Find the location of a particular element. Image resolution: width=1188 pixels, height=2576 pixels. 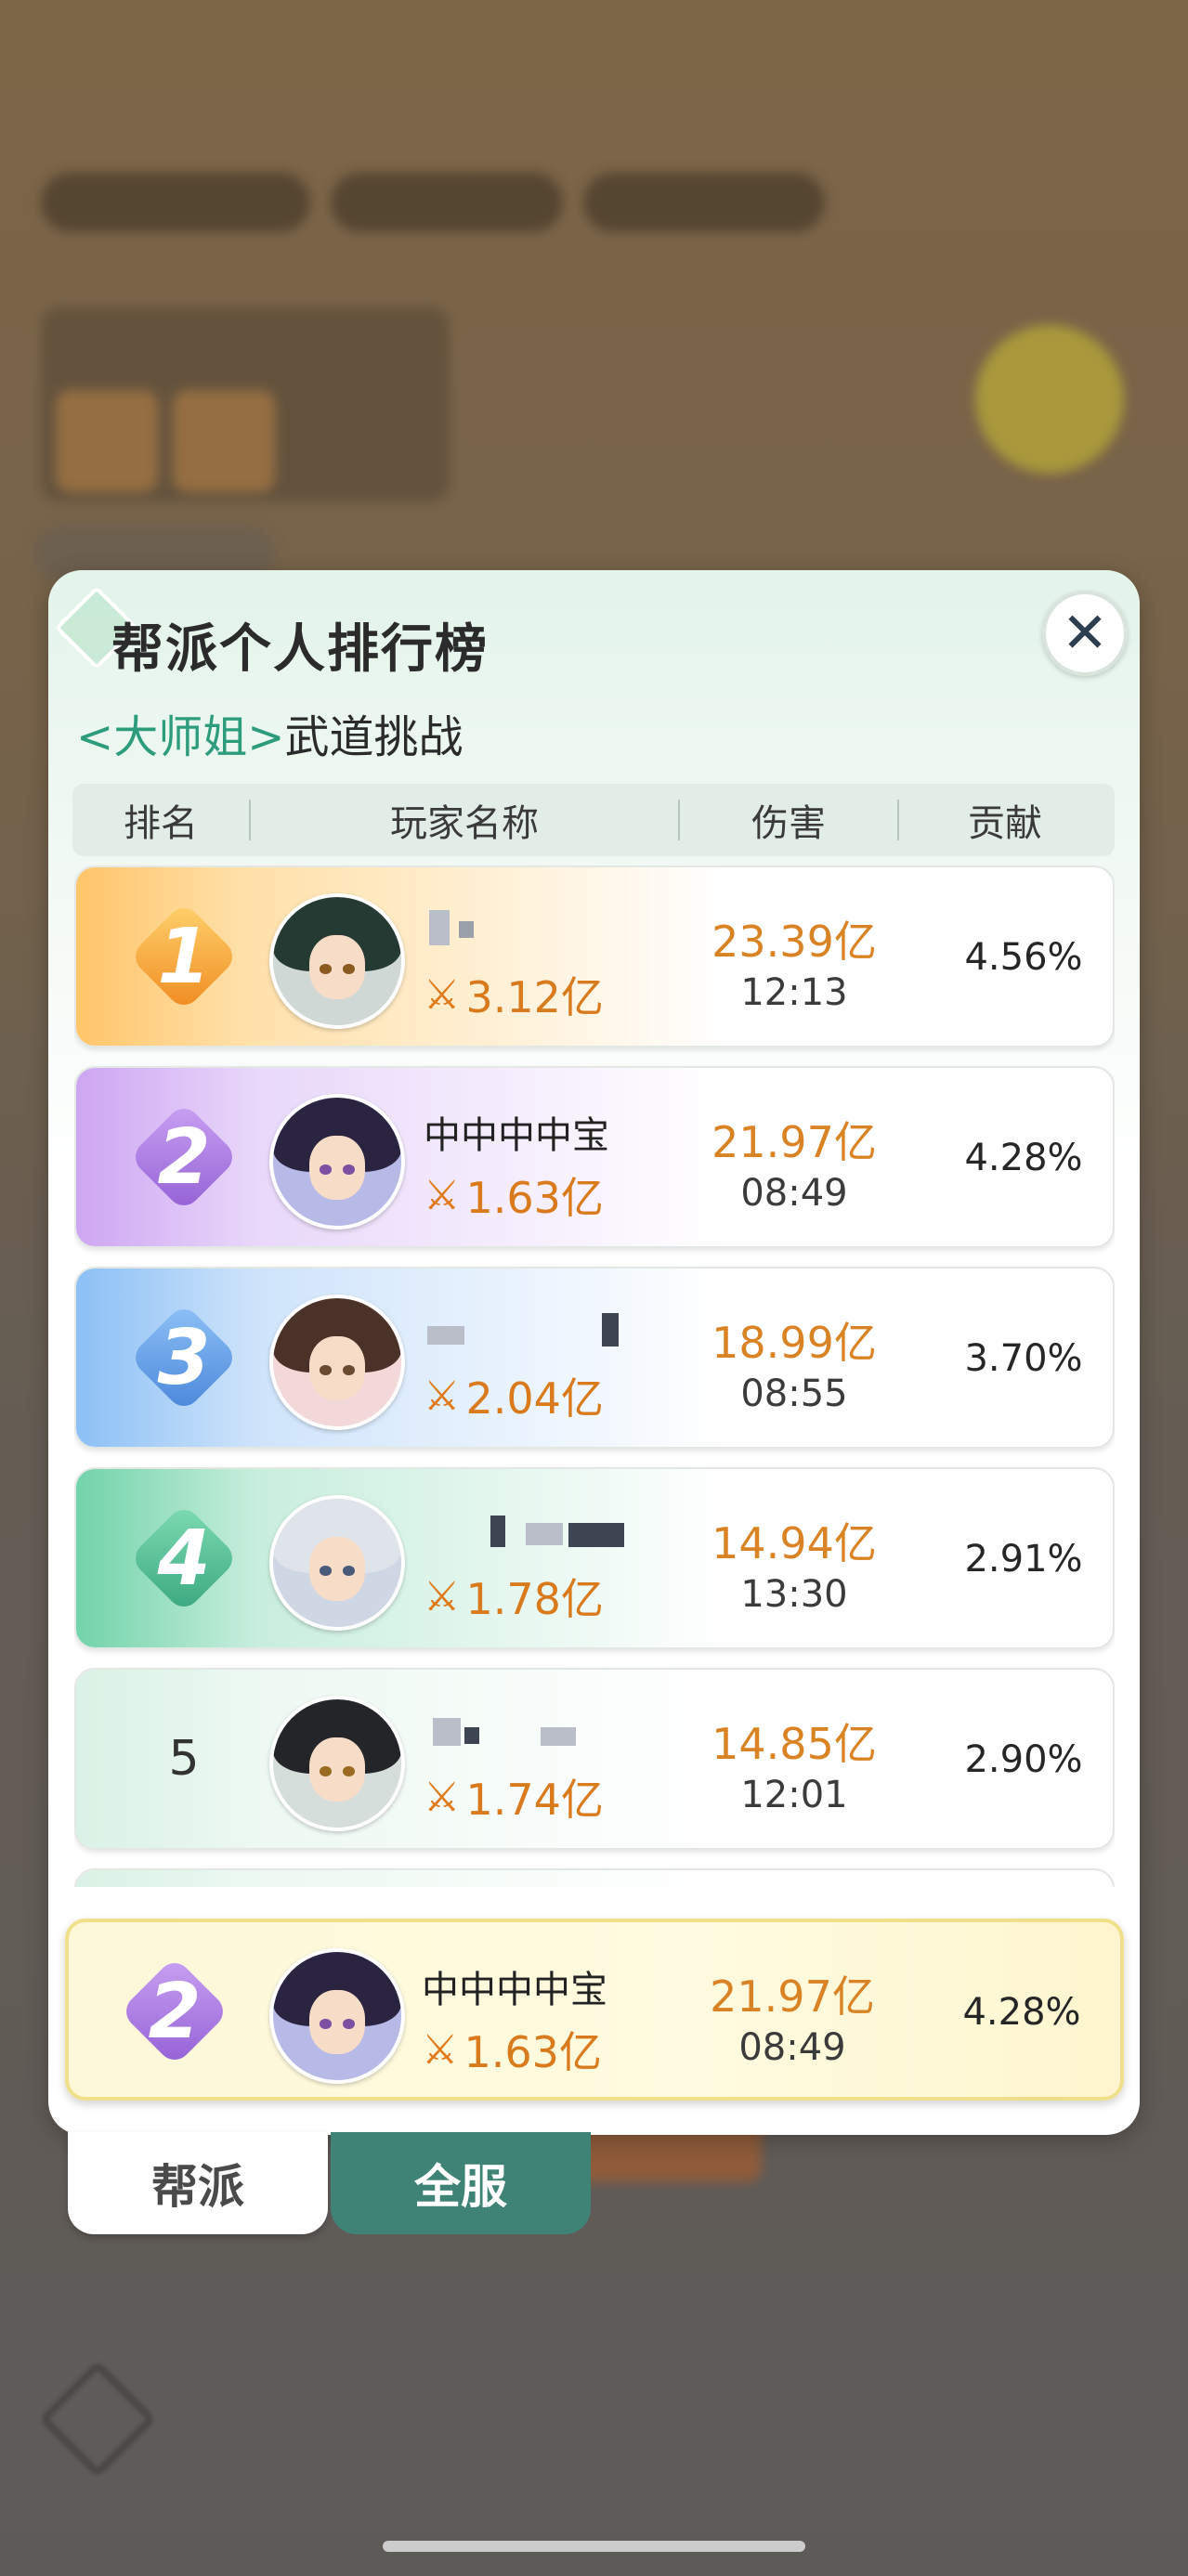

modal-subtitle: <大师姐>武道挑战 is located at coordinates (270, 732).